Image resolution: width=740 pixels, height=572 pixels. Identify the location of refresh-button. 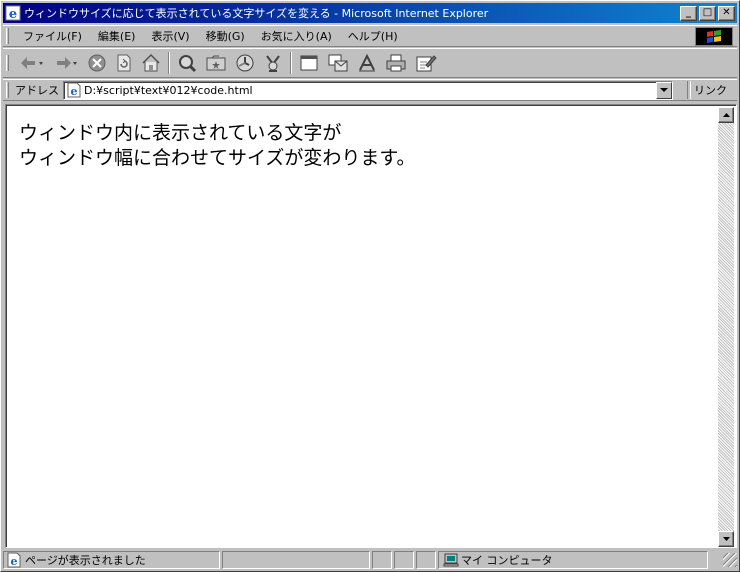
(124, 63).